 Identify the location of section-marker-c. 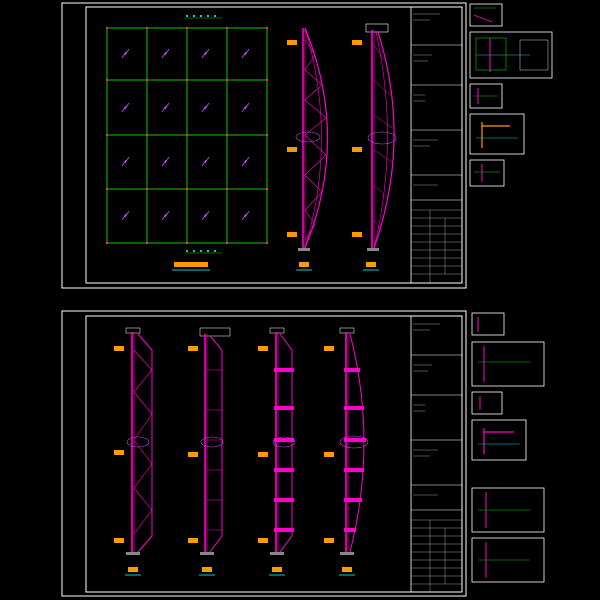
(277, 569).